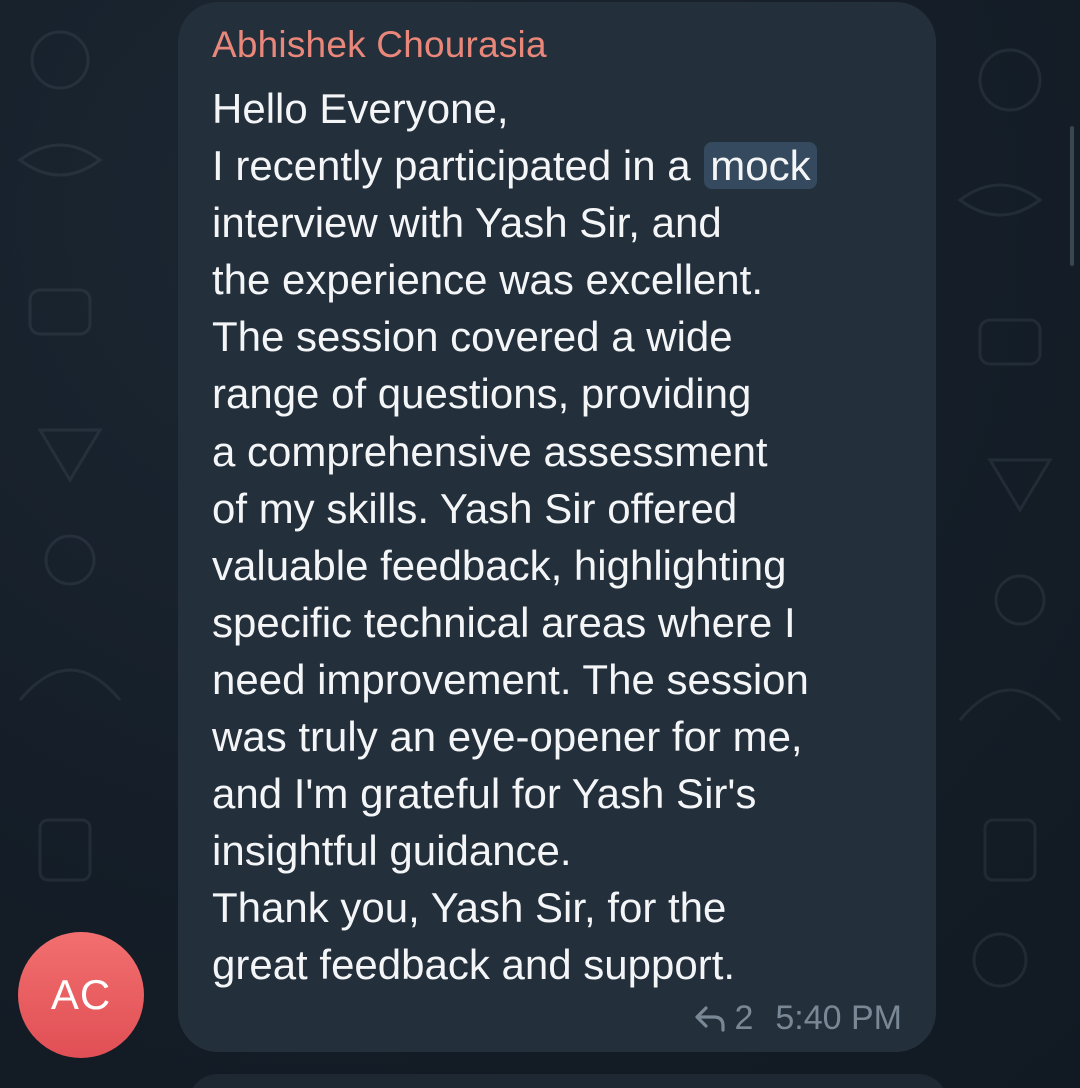 Image resolution: width=1080 pixels, height=1088 pixels. I want to click on reply-count: 2, so click(743, 1018).